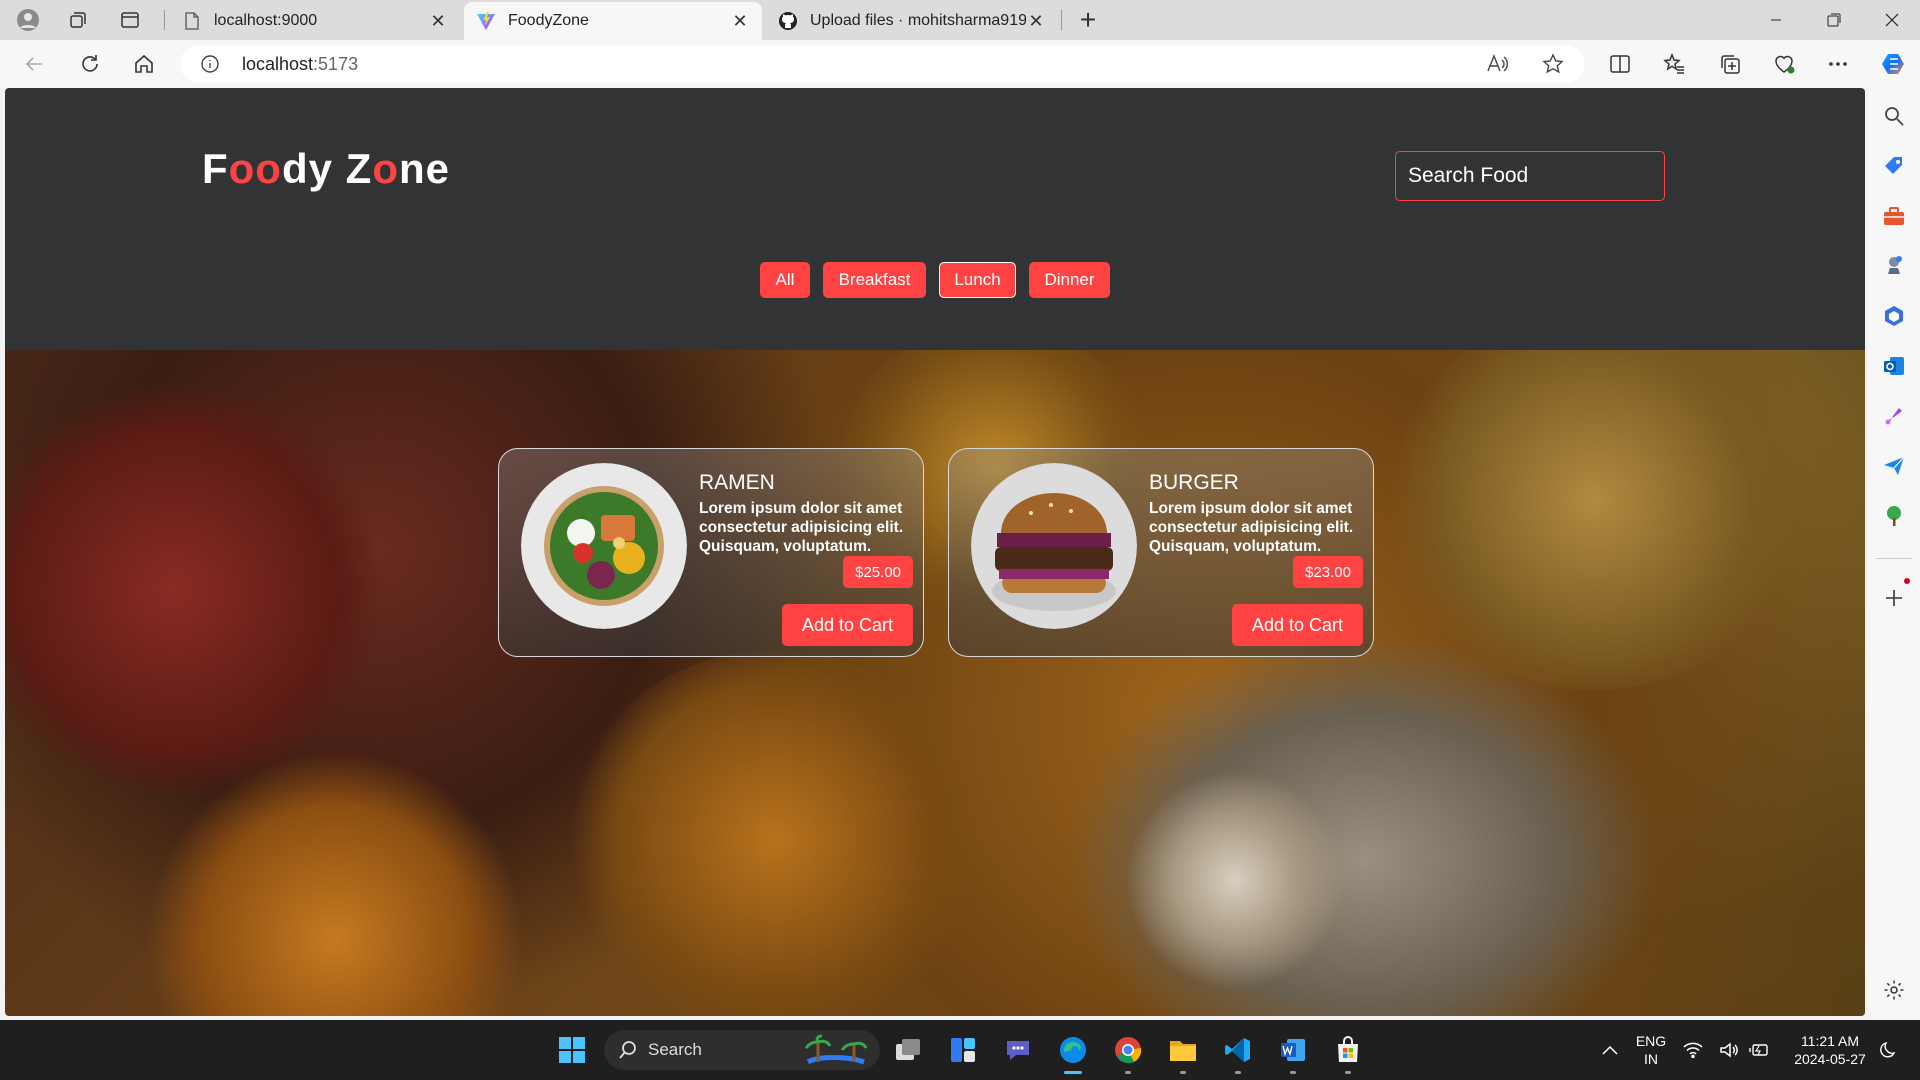 The height and width of the screenshot is (1080, 1920). I want to click on games-icon, so click(1894, 266).